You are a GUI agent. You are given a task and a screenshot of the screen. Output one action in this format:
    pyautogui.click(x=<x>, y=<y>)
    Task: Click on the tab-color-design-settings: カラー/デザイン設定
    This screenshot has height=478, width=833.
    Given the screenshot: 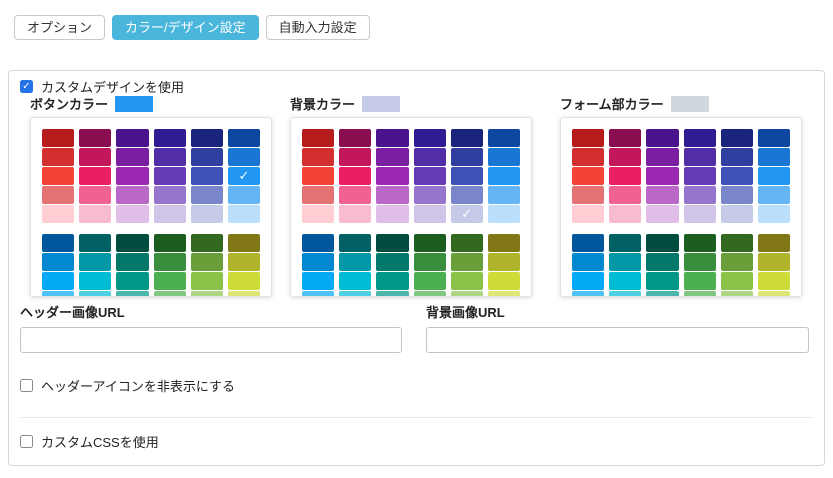 What is the action you would take?
    pyautogui.click(x=185, y=27)
    